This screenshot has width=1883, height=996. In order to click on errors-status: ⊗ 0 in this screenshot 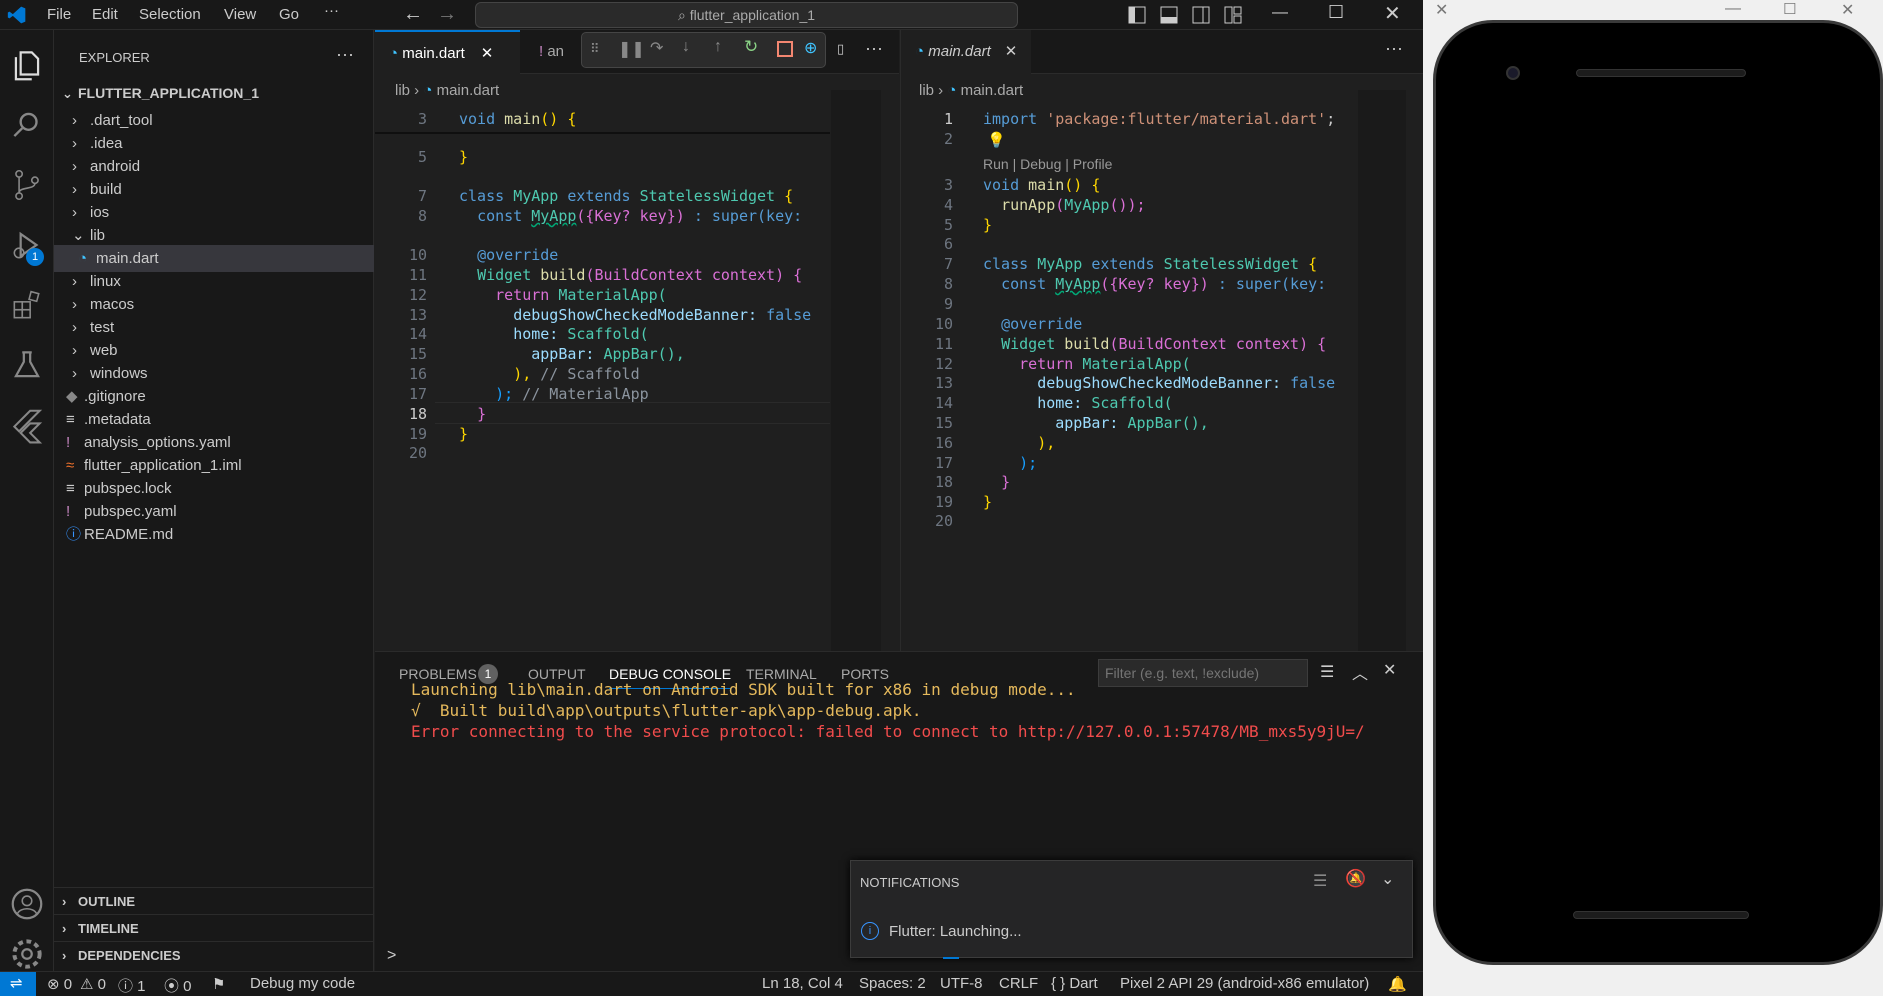, I will do `click(59, 984)`.